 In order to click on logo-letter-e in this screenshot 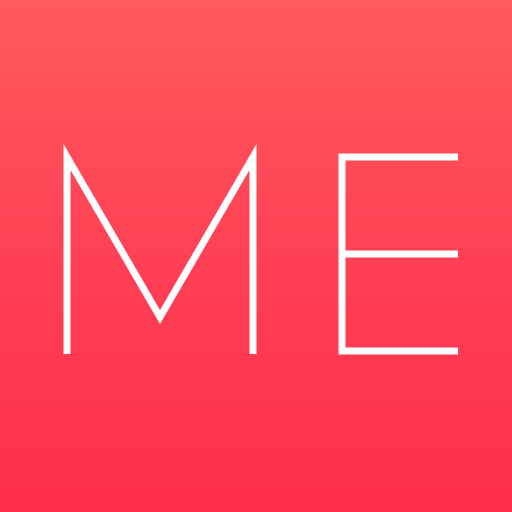, I will do `click(398, 254)`.